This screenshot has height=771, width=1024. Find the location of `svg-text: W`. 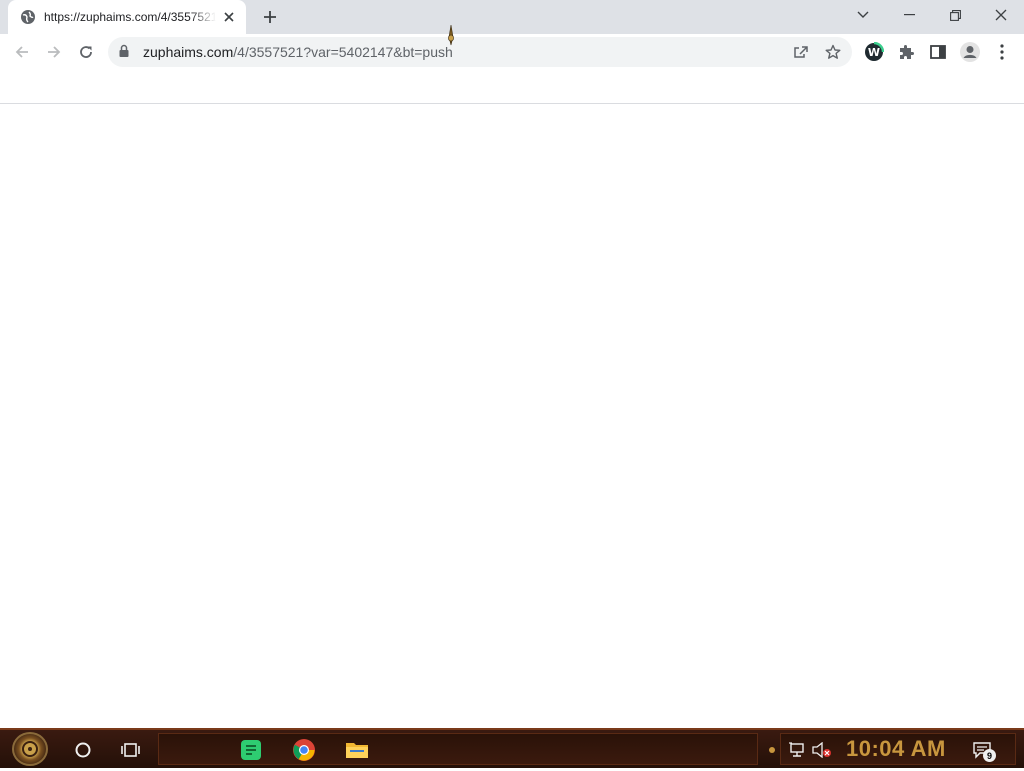

svg-text: W is located at coordinates (874, 52).